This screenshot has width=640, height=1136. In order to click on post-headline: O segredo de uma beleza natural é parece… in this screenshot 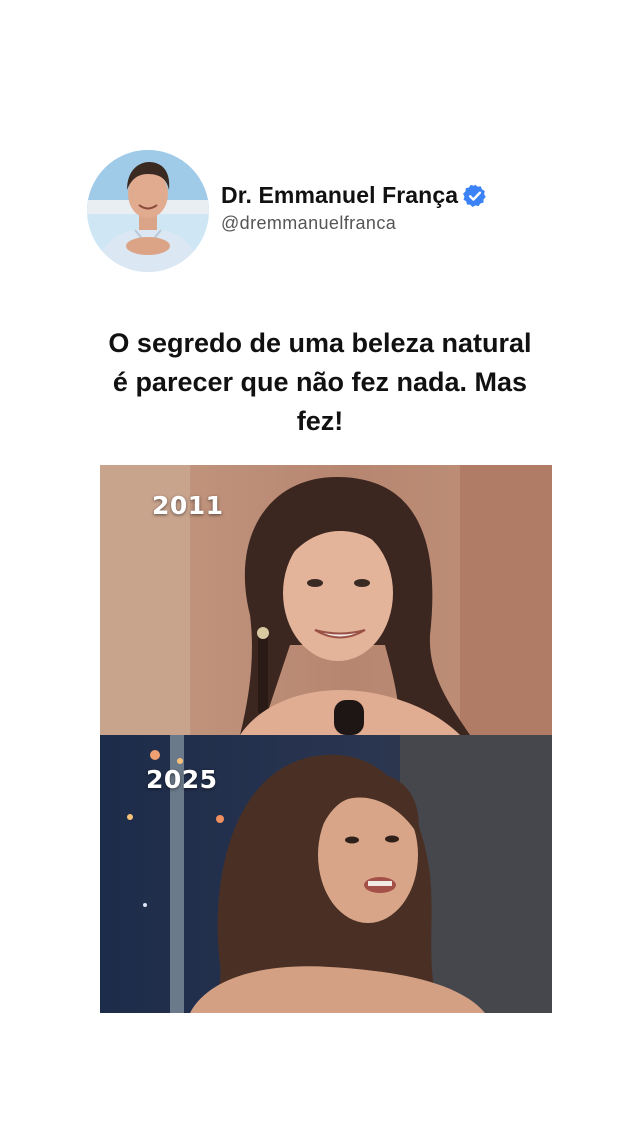, I will do `click(320, 382)`.